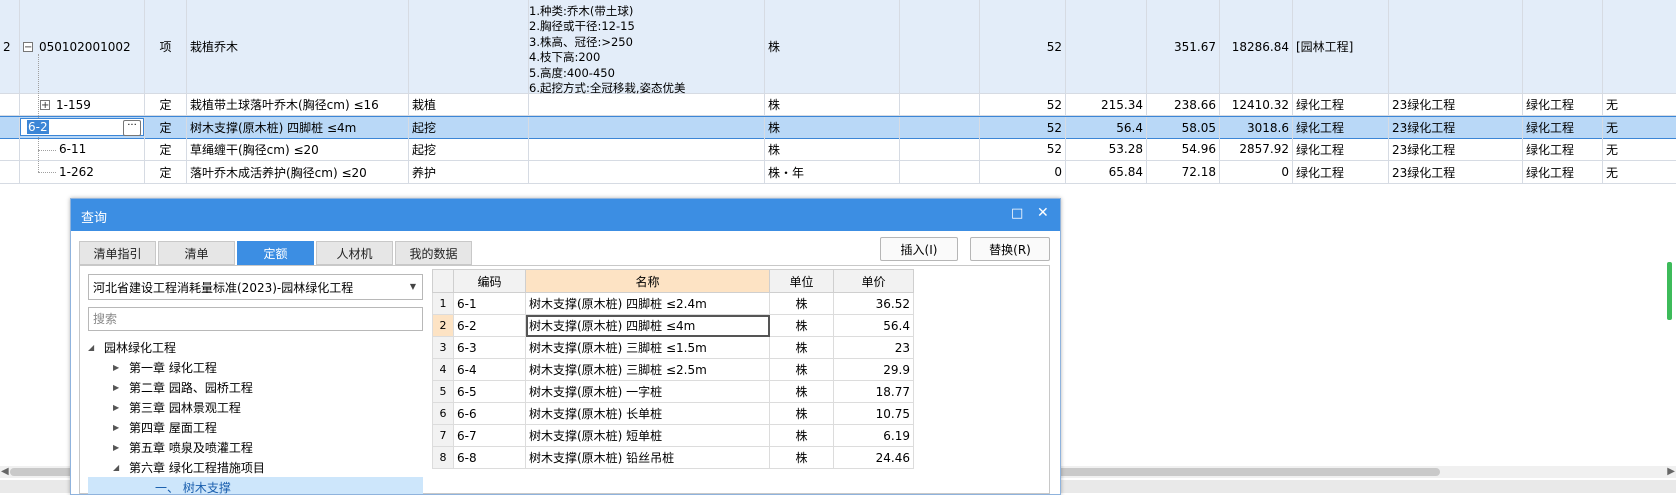  Describe the element at coordinates (183, 447) in the screenshot. I see `tree-chapter-5: ▶ 第五章 喷泉及喷灌工程` at that location.